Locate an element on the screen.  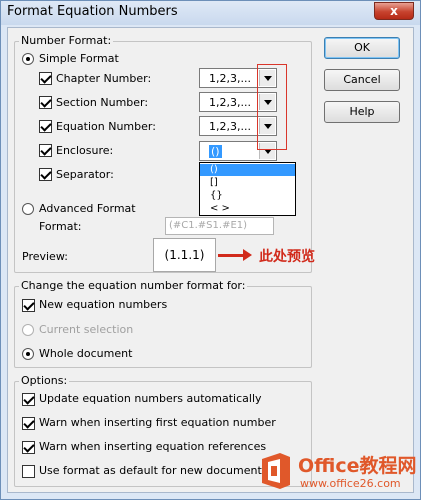
enclosure-dropdown-list: () [] {} < > is located at coordinates (247, 189).